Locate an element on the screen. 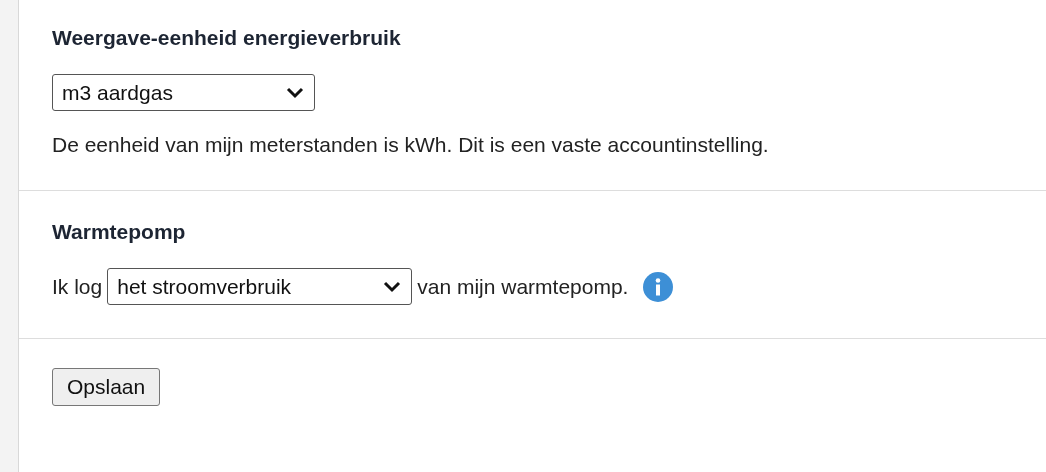  section-heading: Warmtepomp is located at coordinates (119, 232).